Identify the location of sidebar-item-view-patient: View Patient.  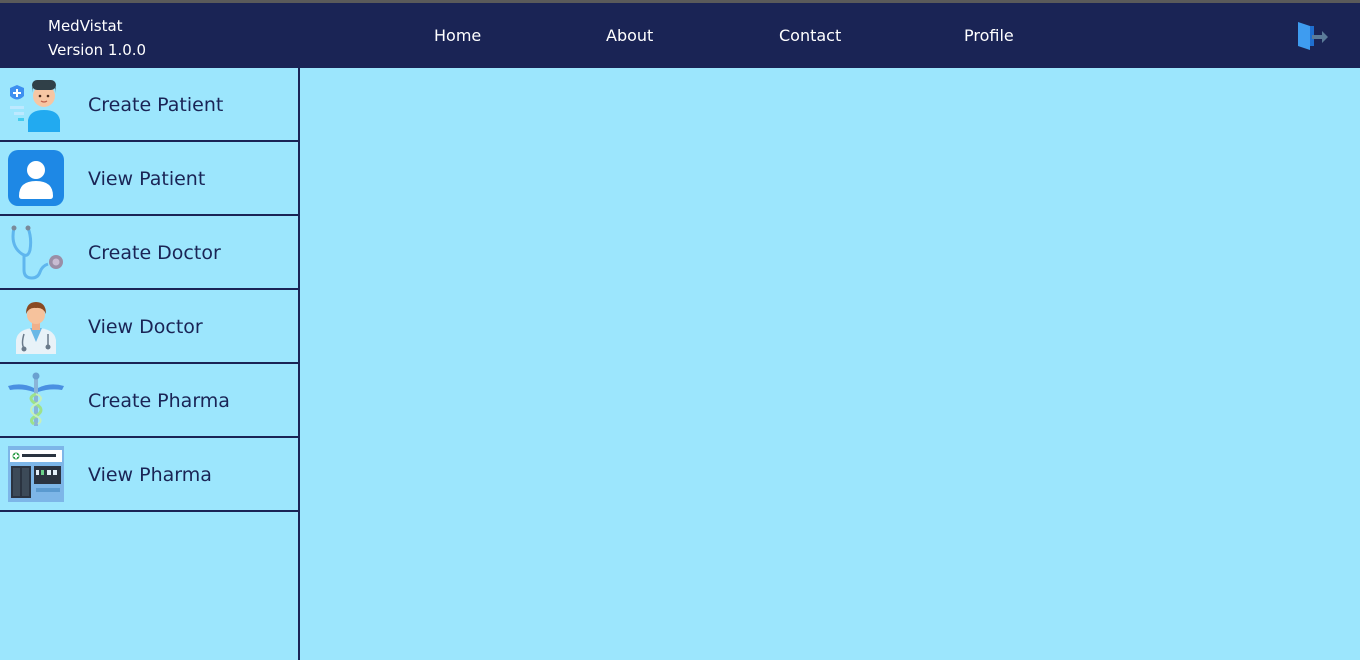
(149, 179).